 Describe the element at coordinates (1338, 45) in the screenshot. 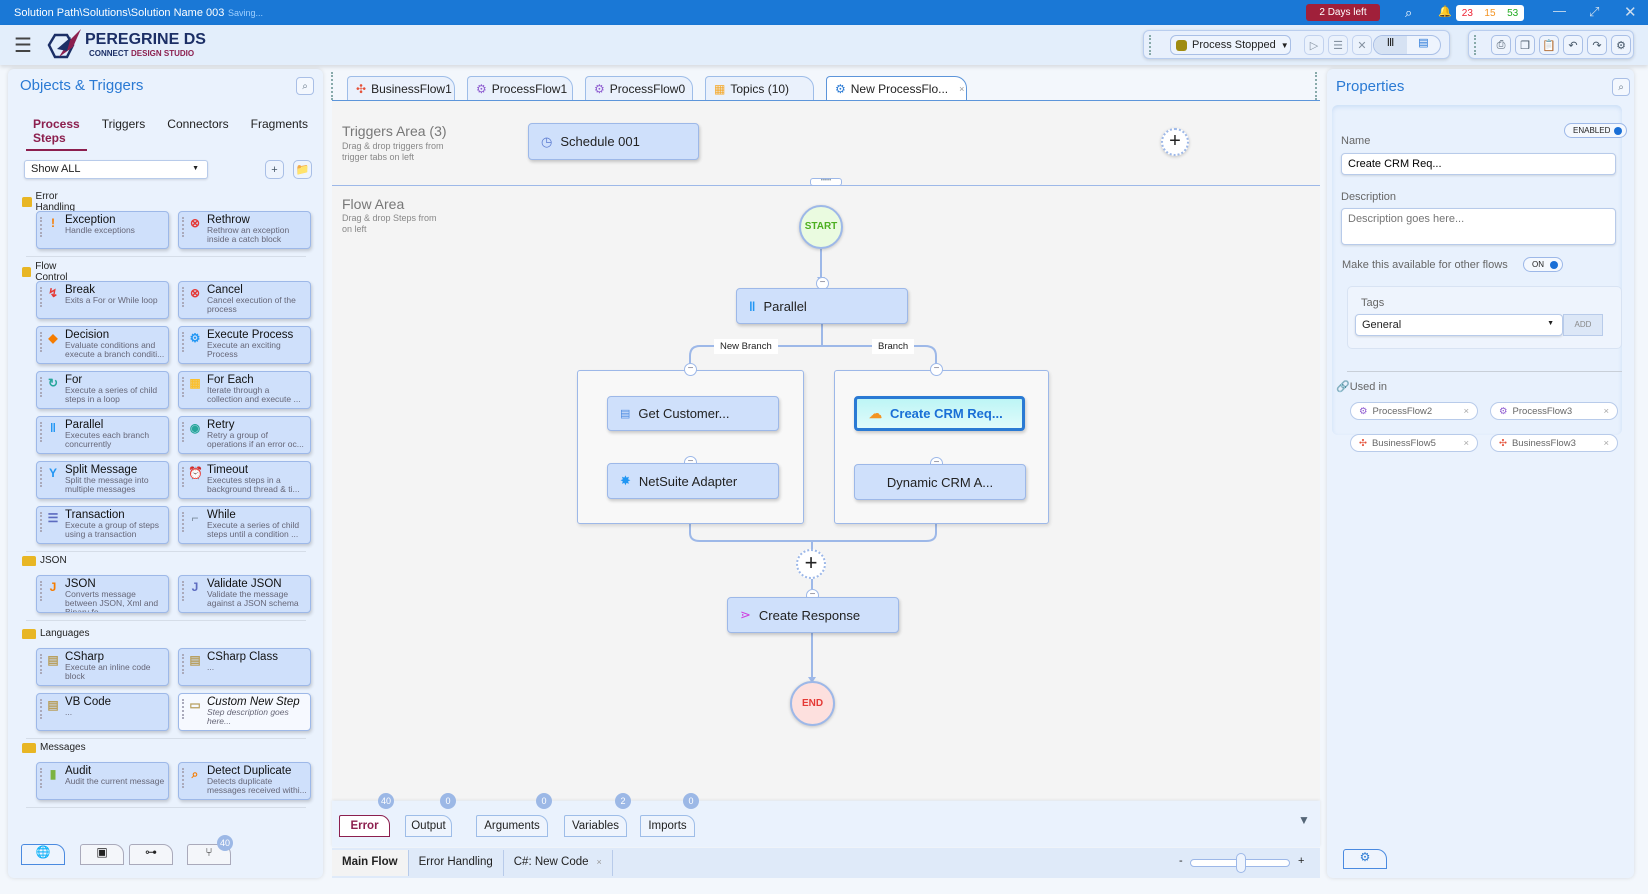

I see `list-button: ☰` at that location.